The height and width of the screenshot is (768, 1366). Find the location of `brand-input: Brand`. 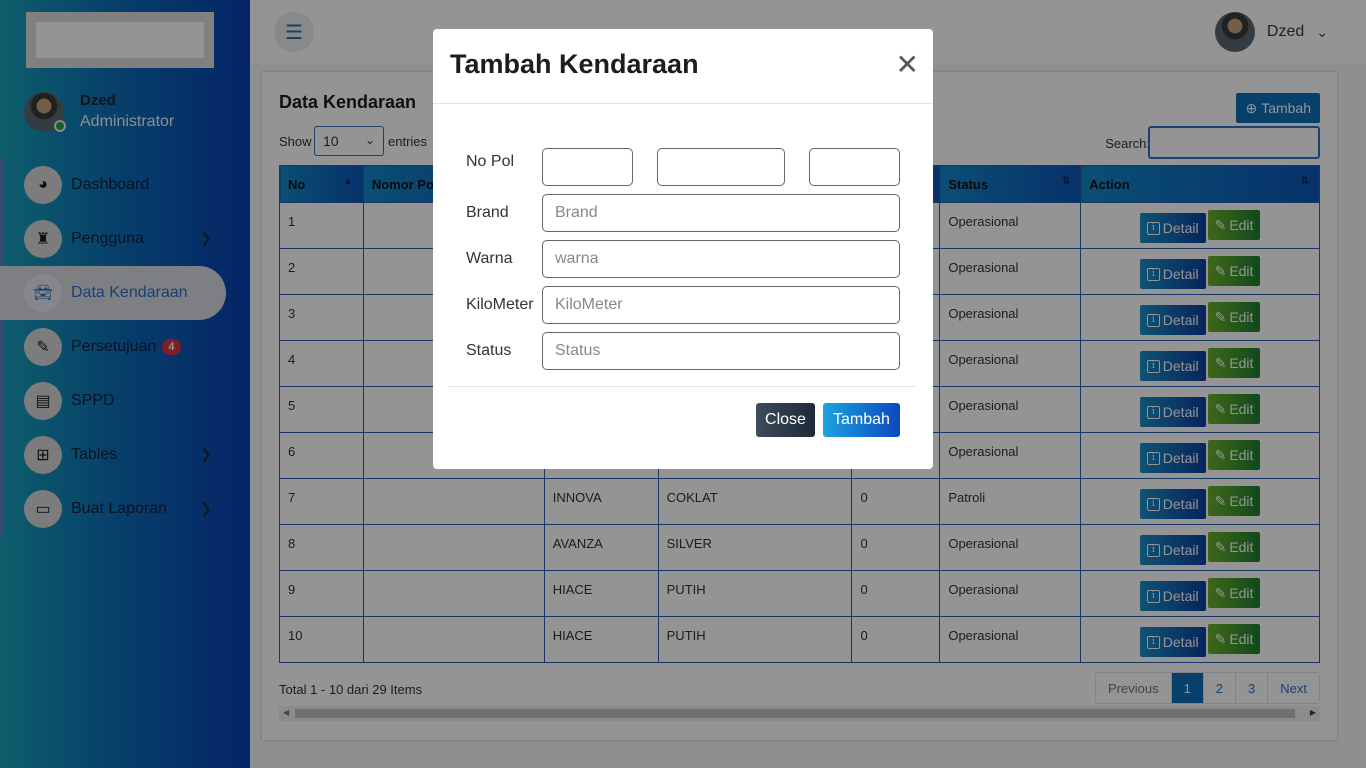

brand-input: Brand is located at coordinates (721, 213).